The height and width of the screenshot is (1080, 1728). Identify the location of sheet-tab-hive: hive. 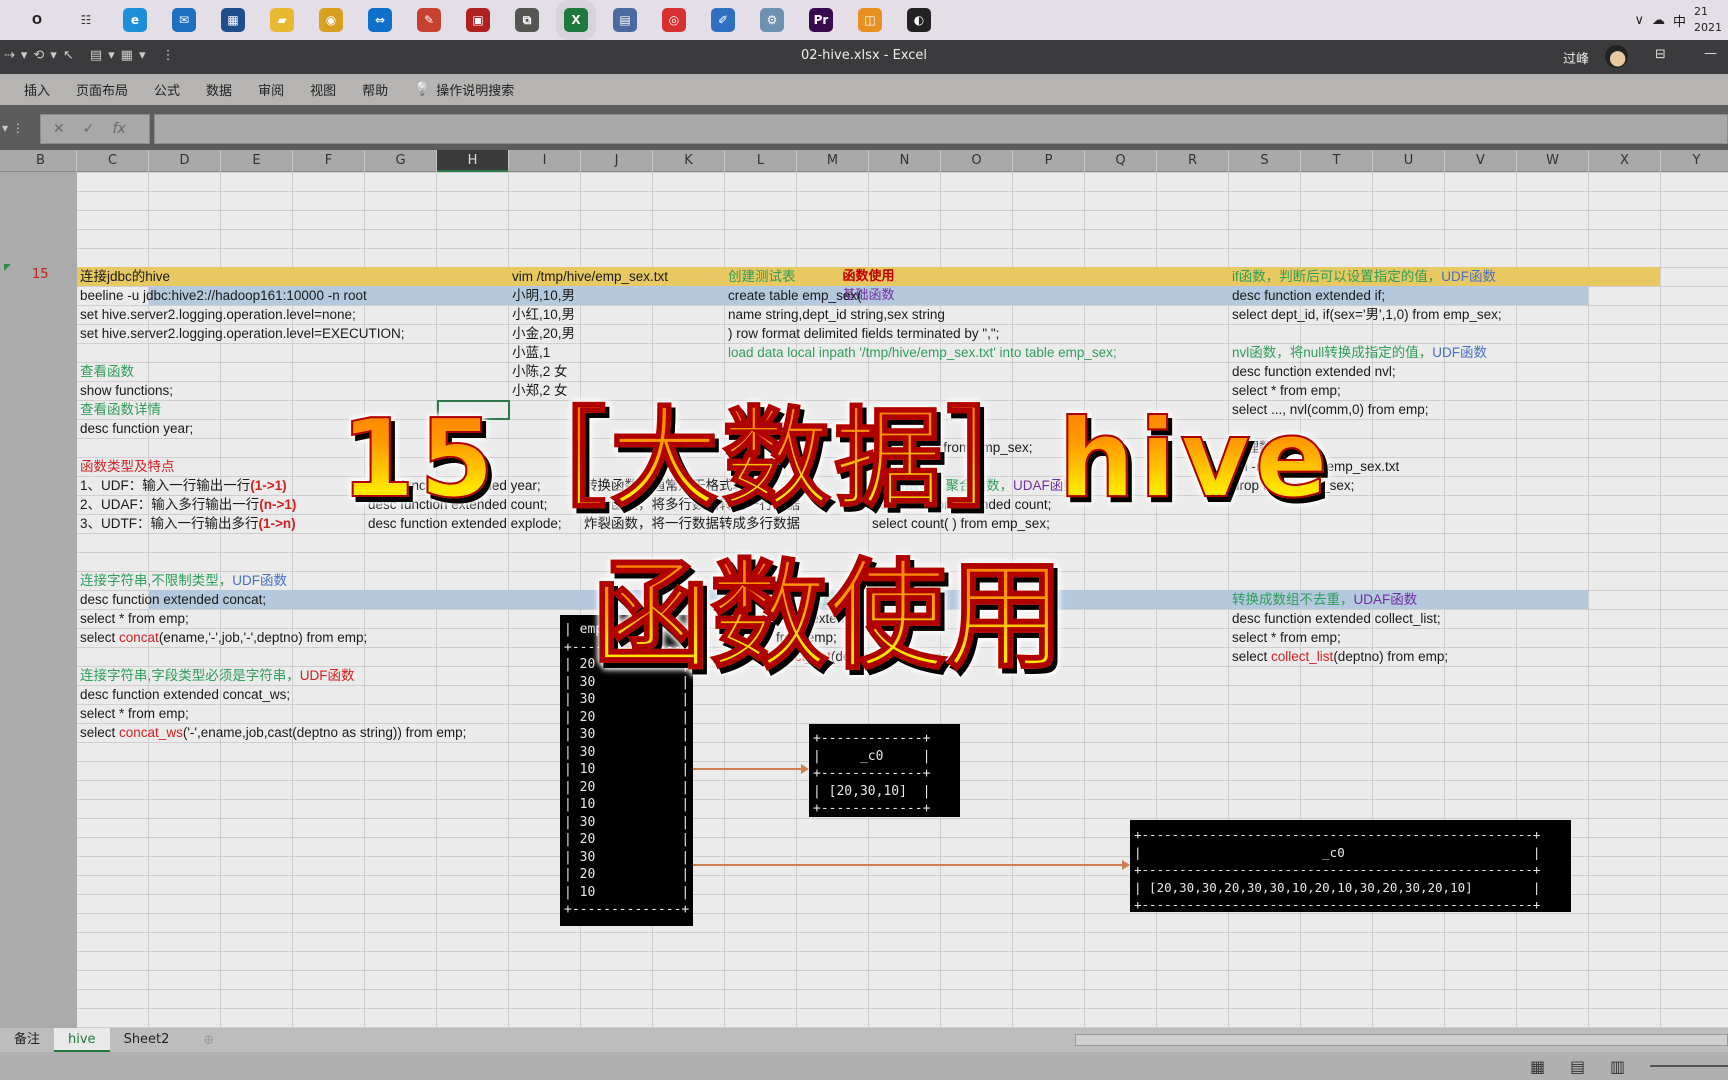
(82, 1040).